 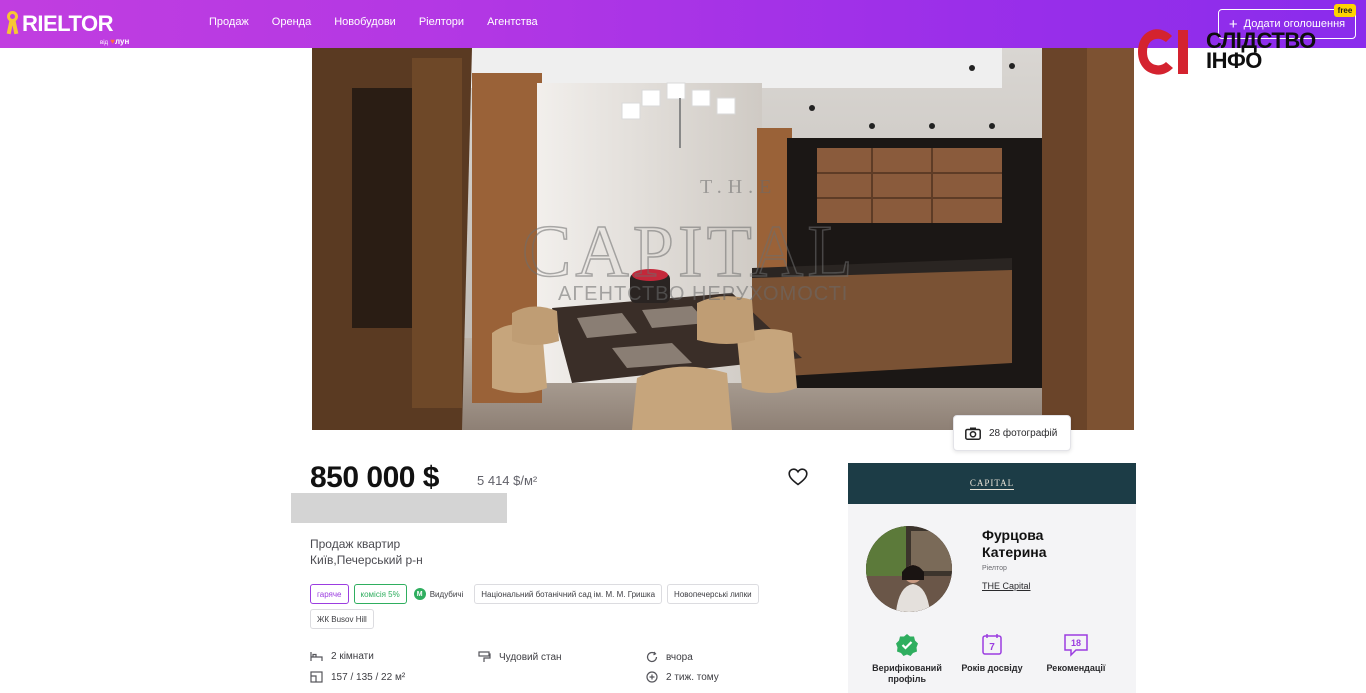 I want to click on listing-price: 850 000 $, so click(x=374, y=477).